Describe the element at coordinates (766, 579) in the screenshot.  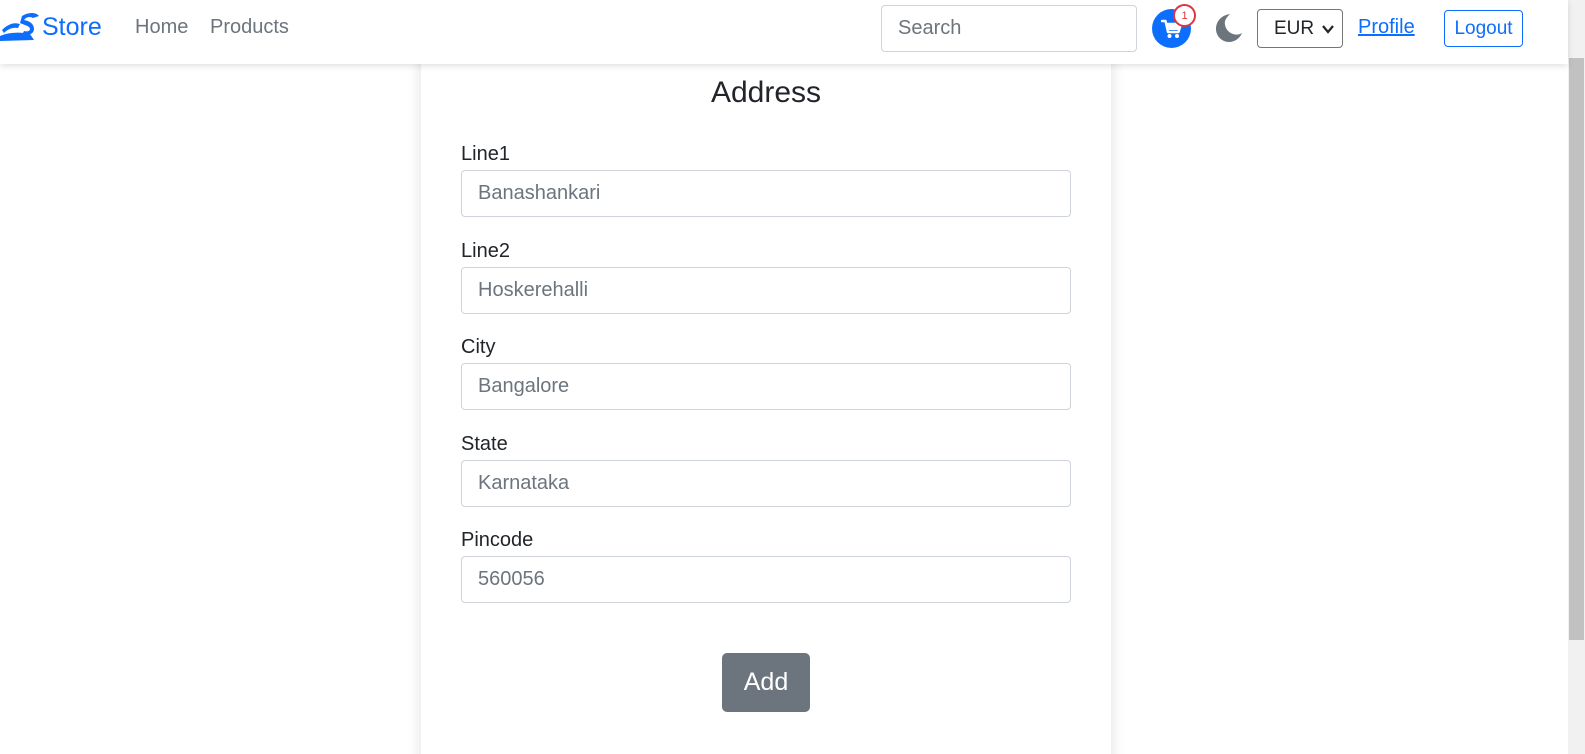
I see `pincode-input` at that location.